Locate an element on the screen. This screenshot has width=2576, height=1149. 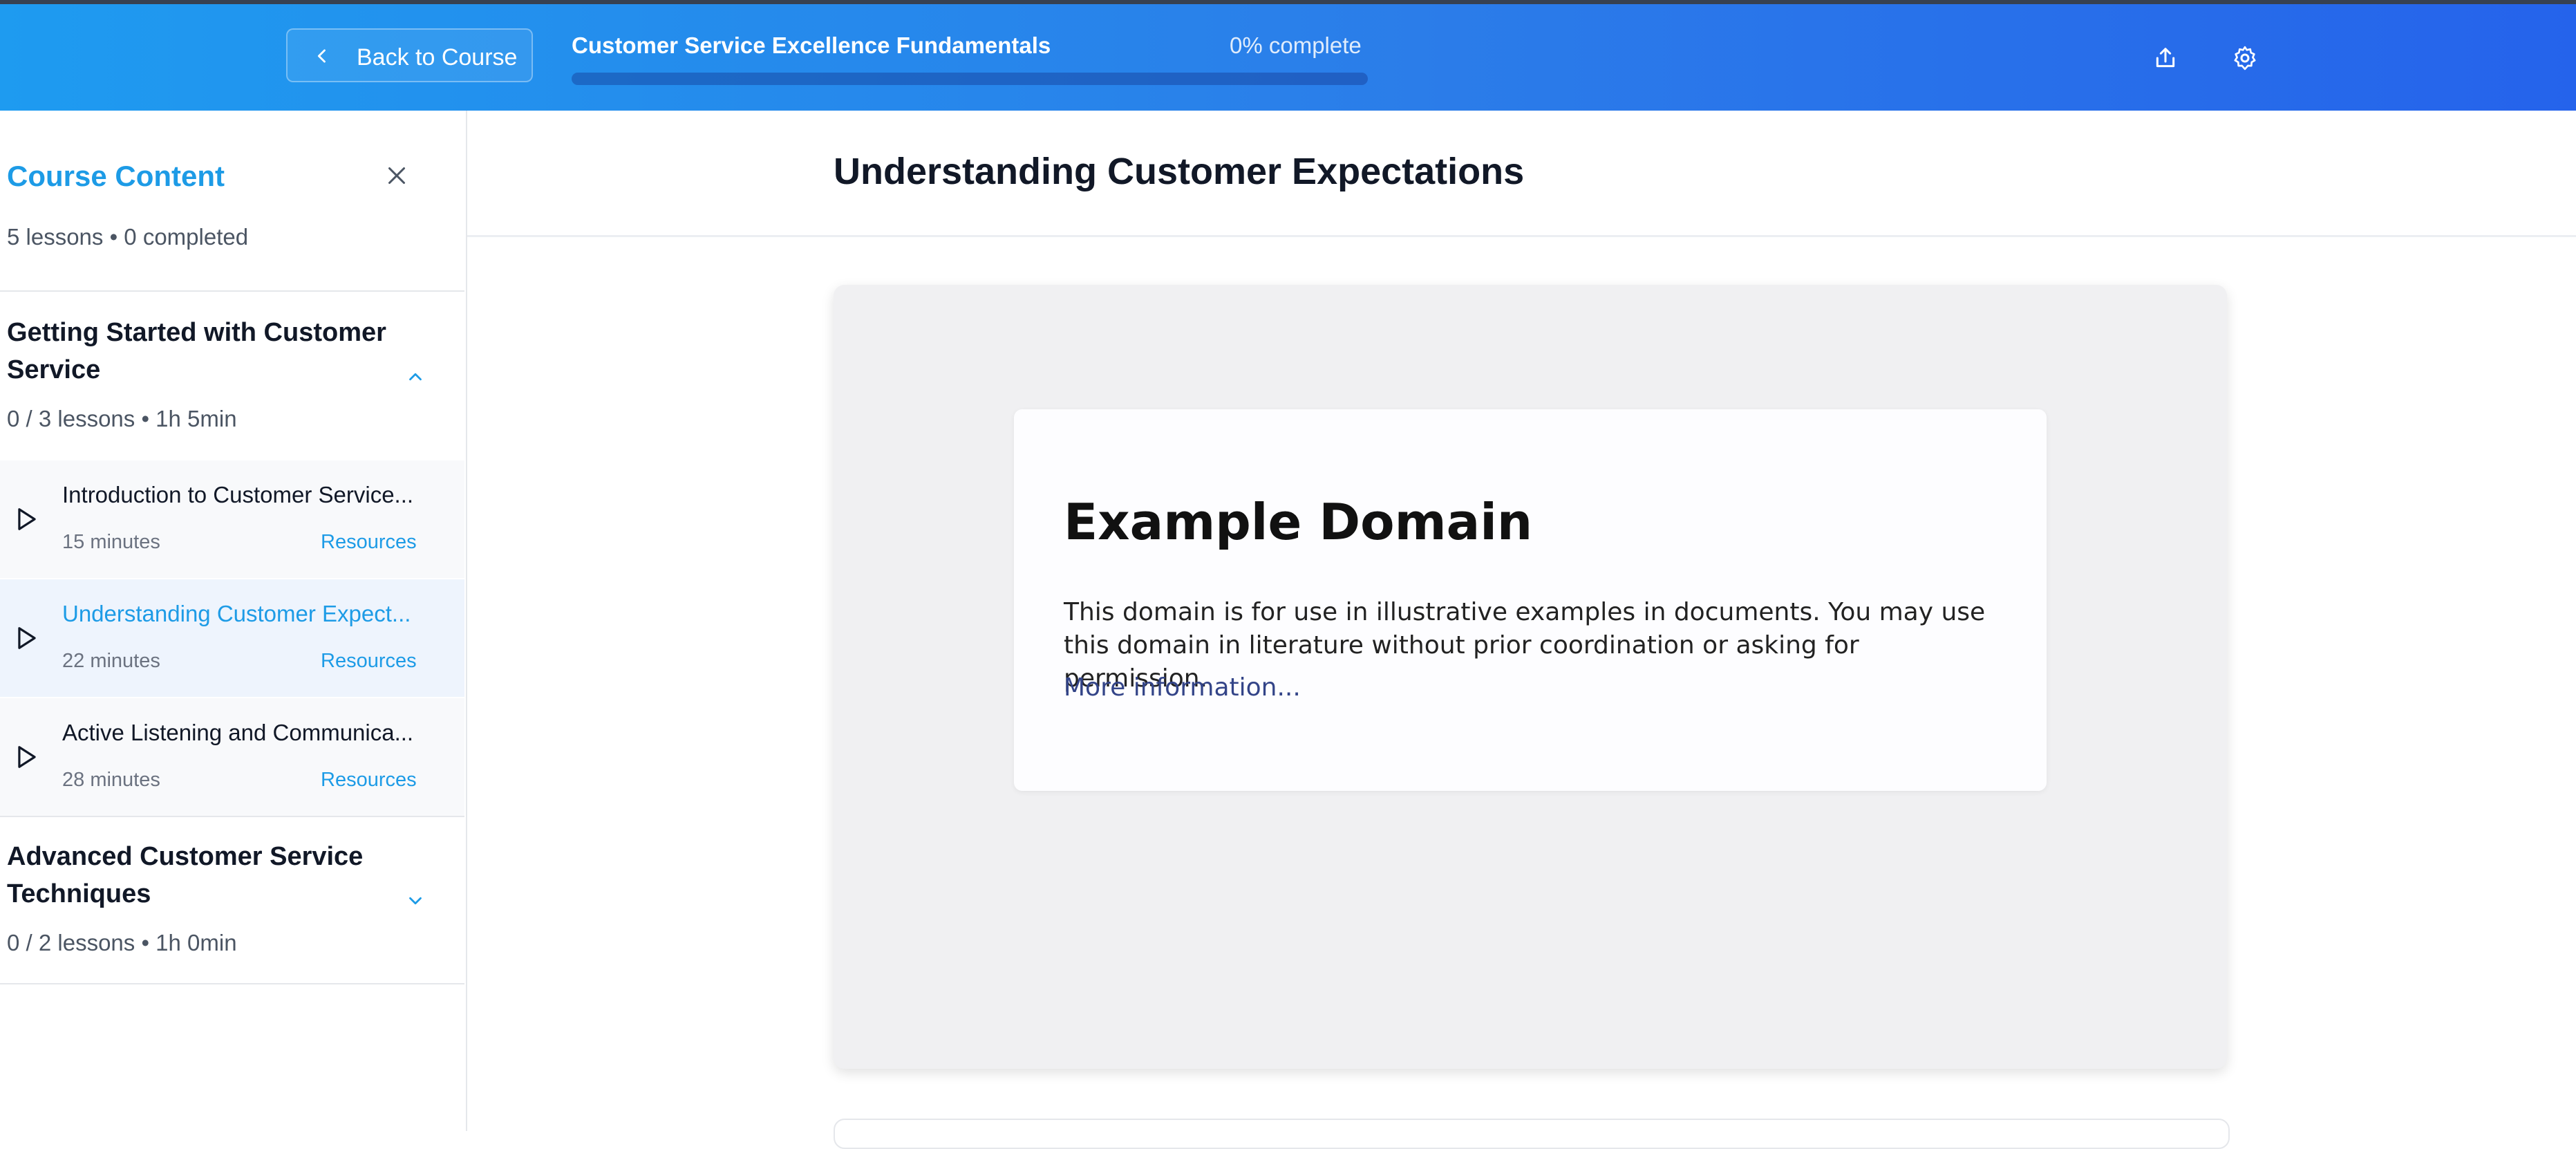
lesson-page-title: Understanding Customer Expectations is located at coordinates (1179, 171).